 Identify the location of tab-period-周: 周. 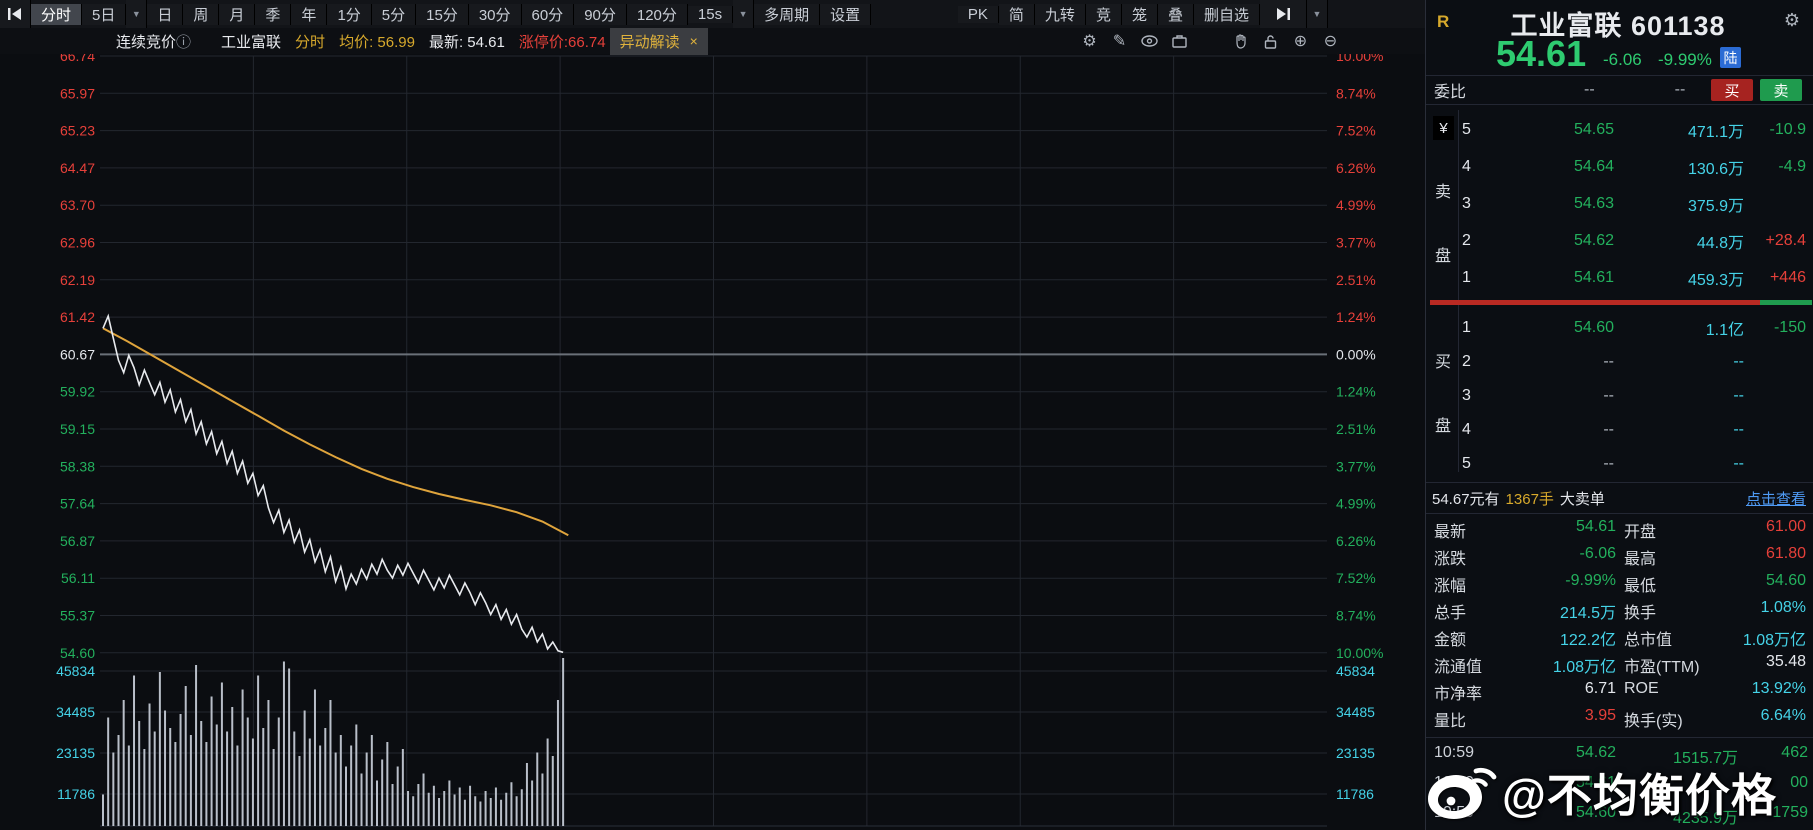
(201, 14).